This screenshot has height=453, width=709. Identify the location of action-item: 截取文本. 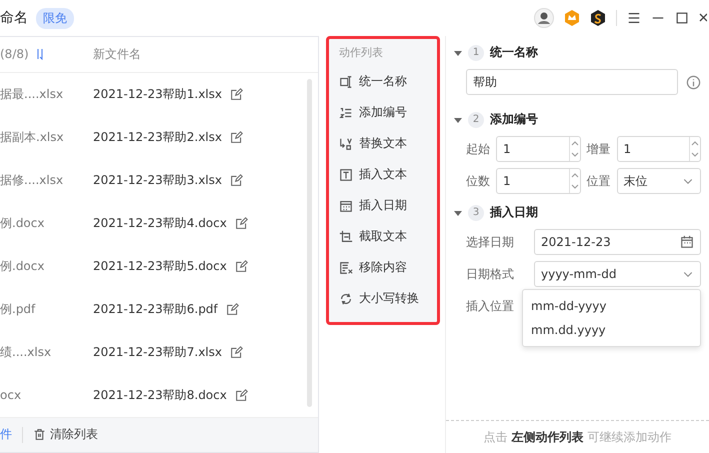
(383, 236).